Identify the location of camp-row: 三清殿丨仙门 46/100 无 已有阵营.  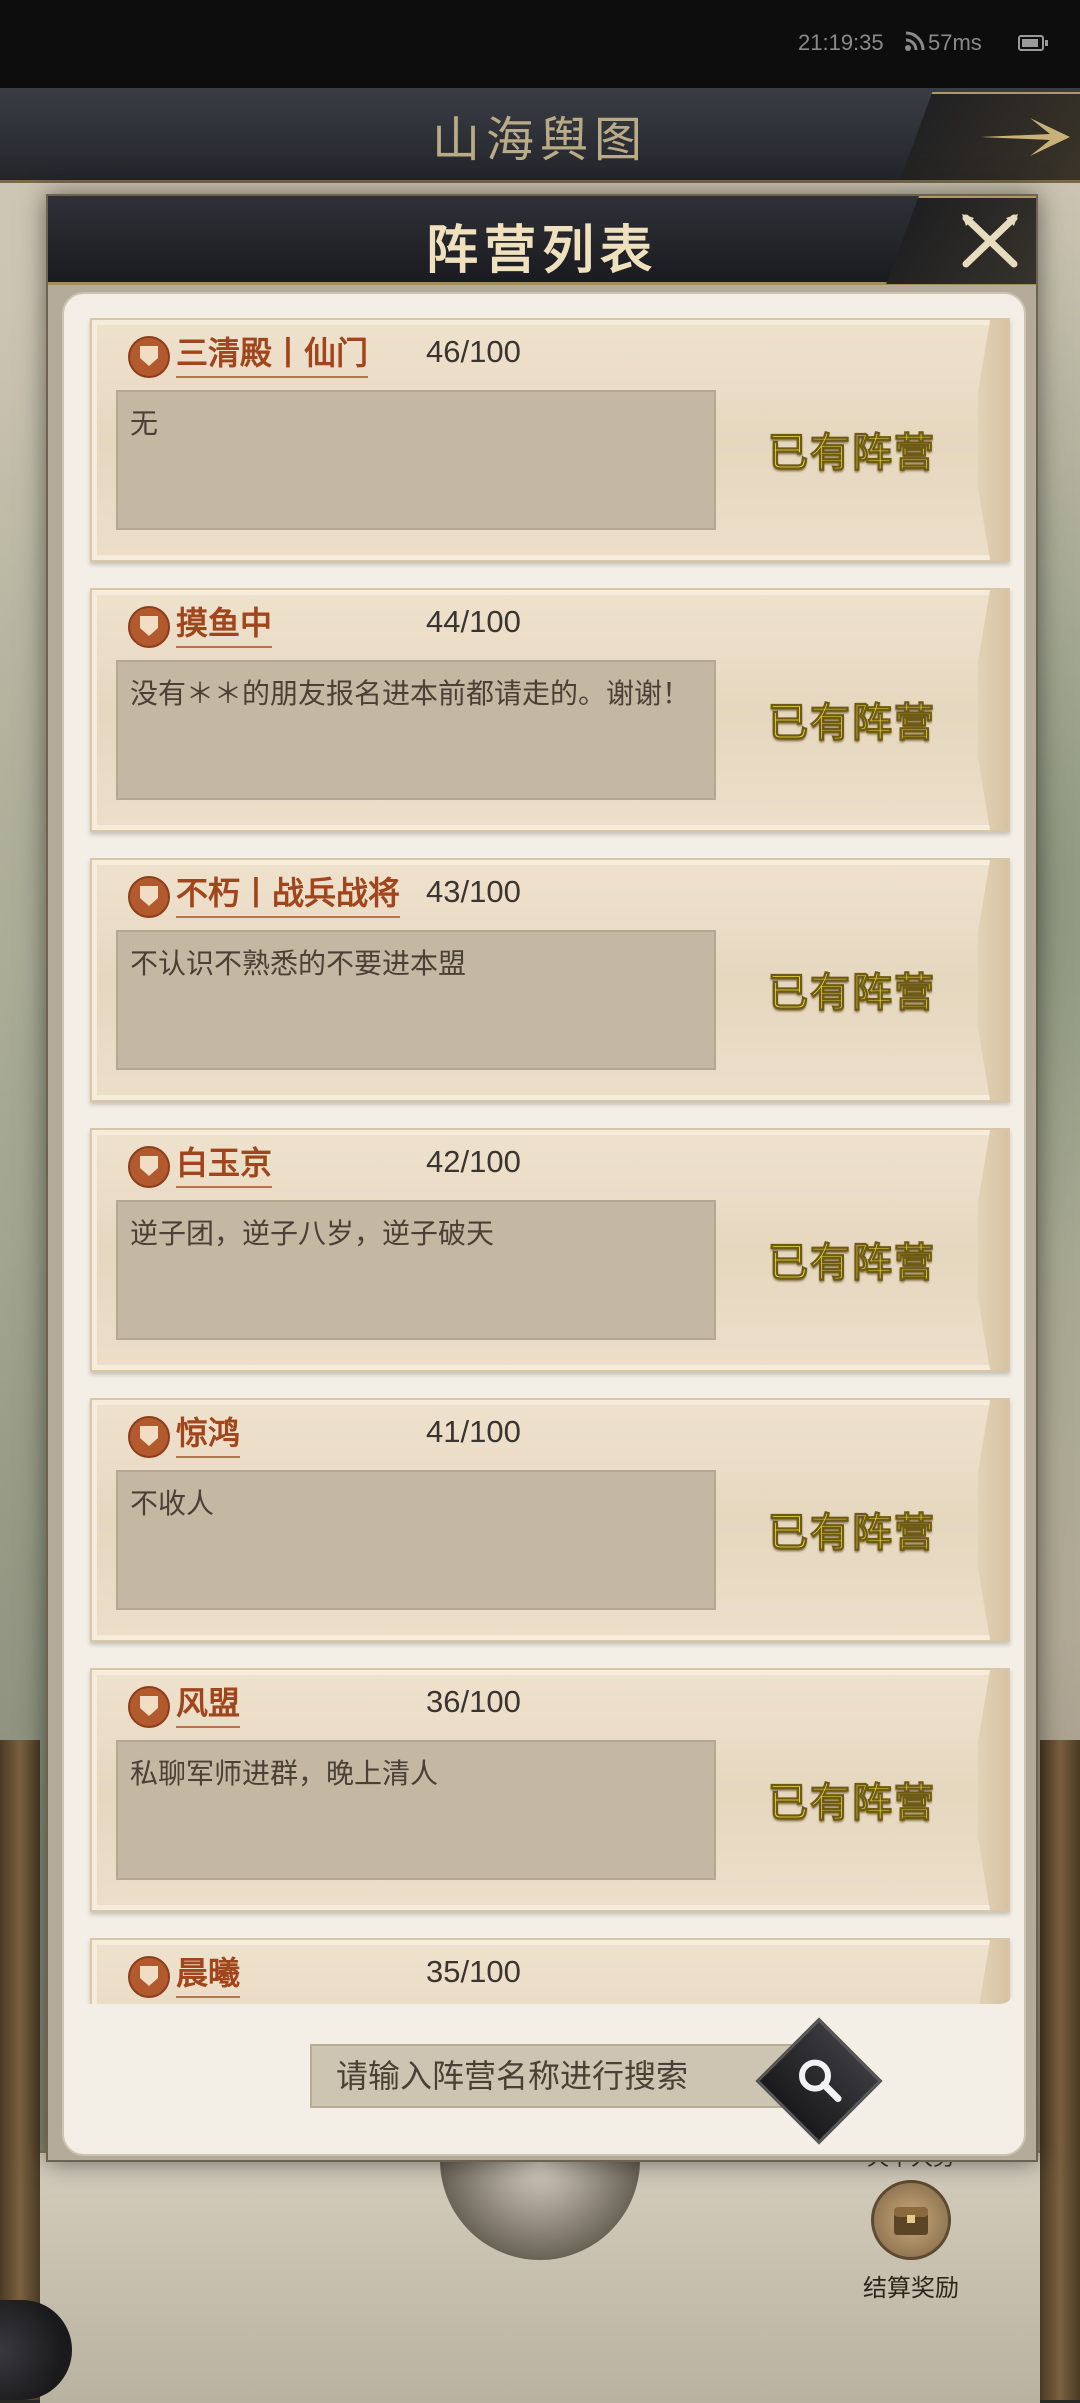
(550, 440).